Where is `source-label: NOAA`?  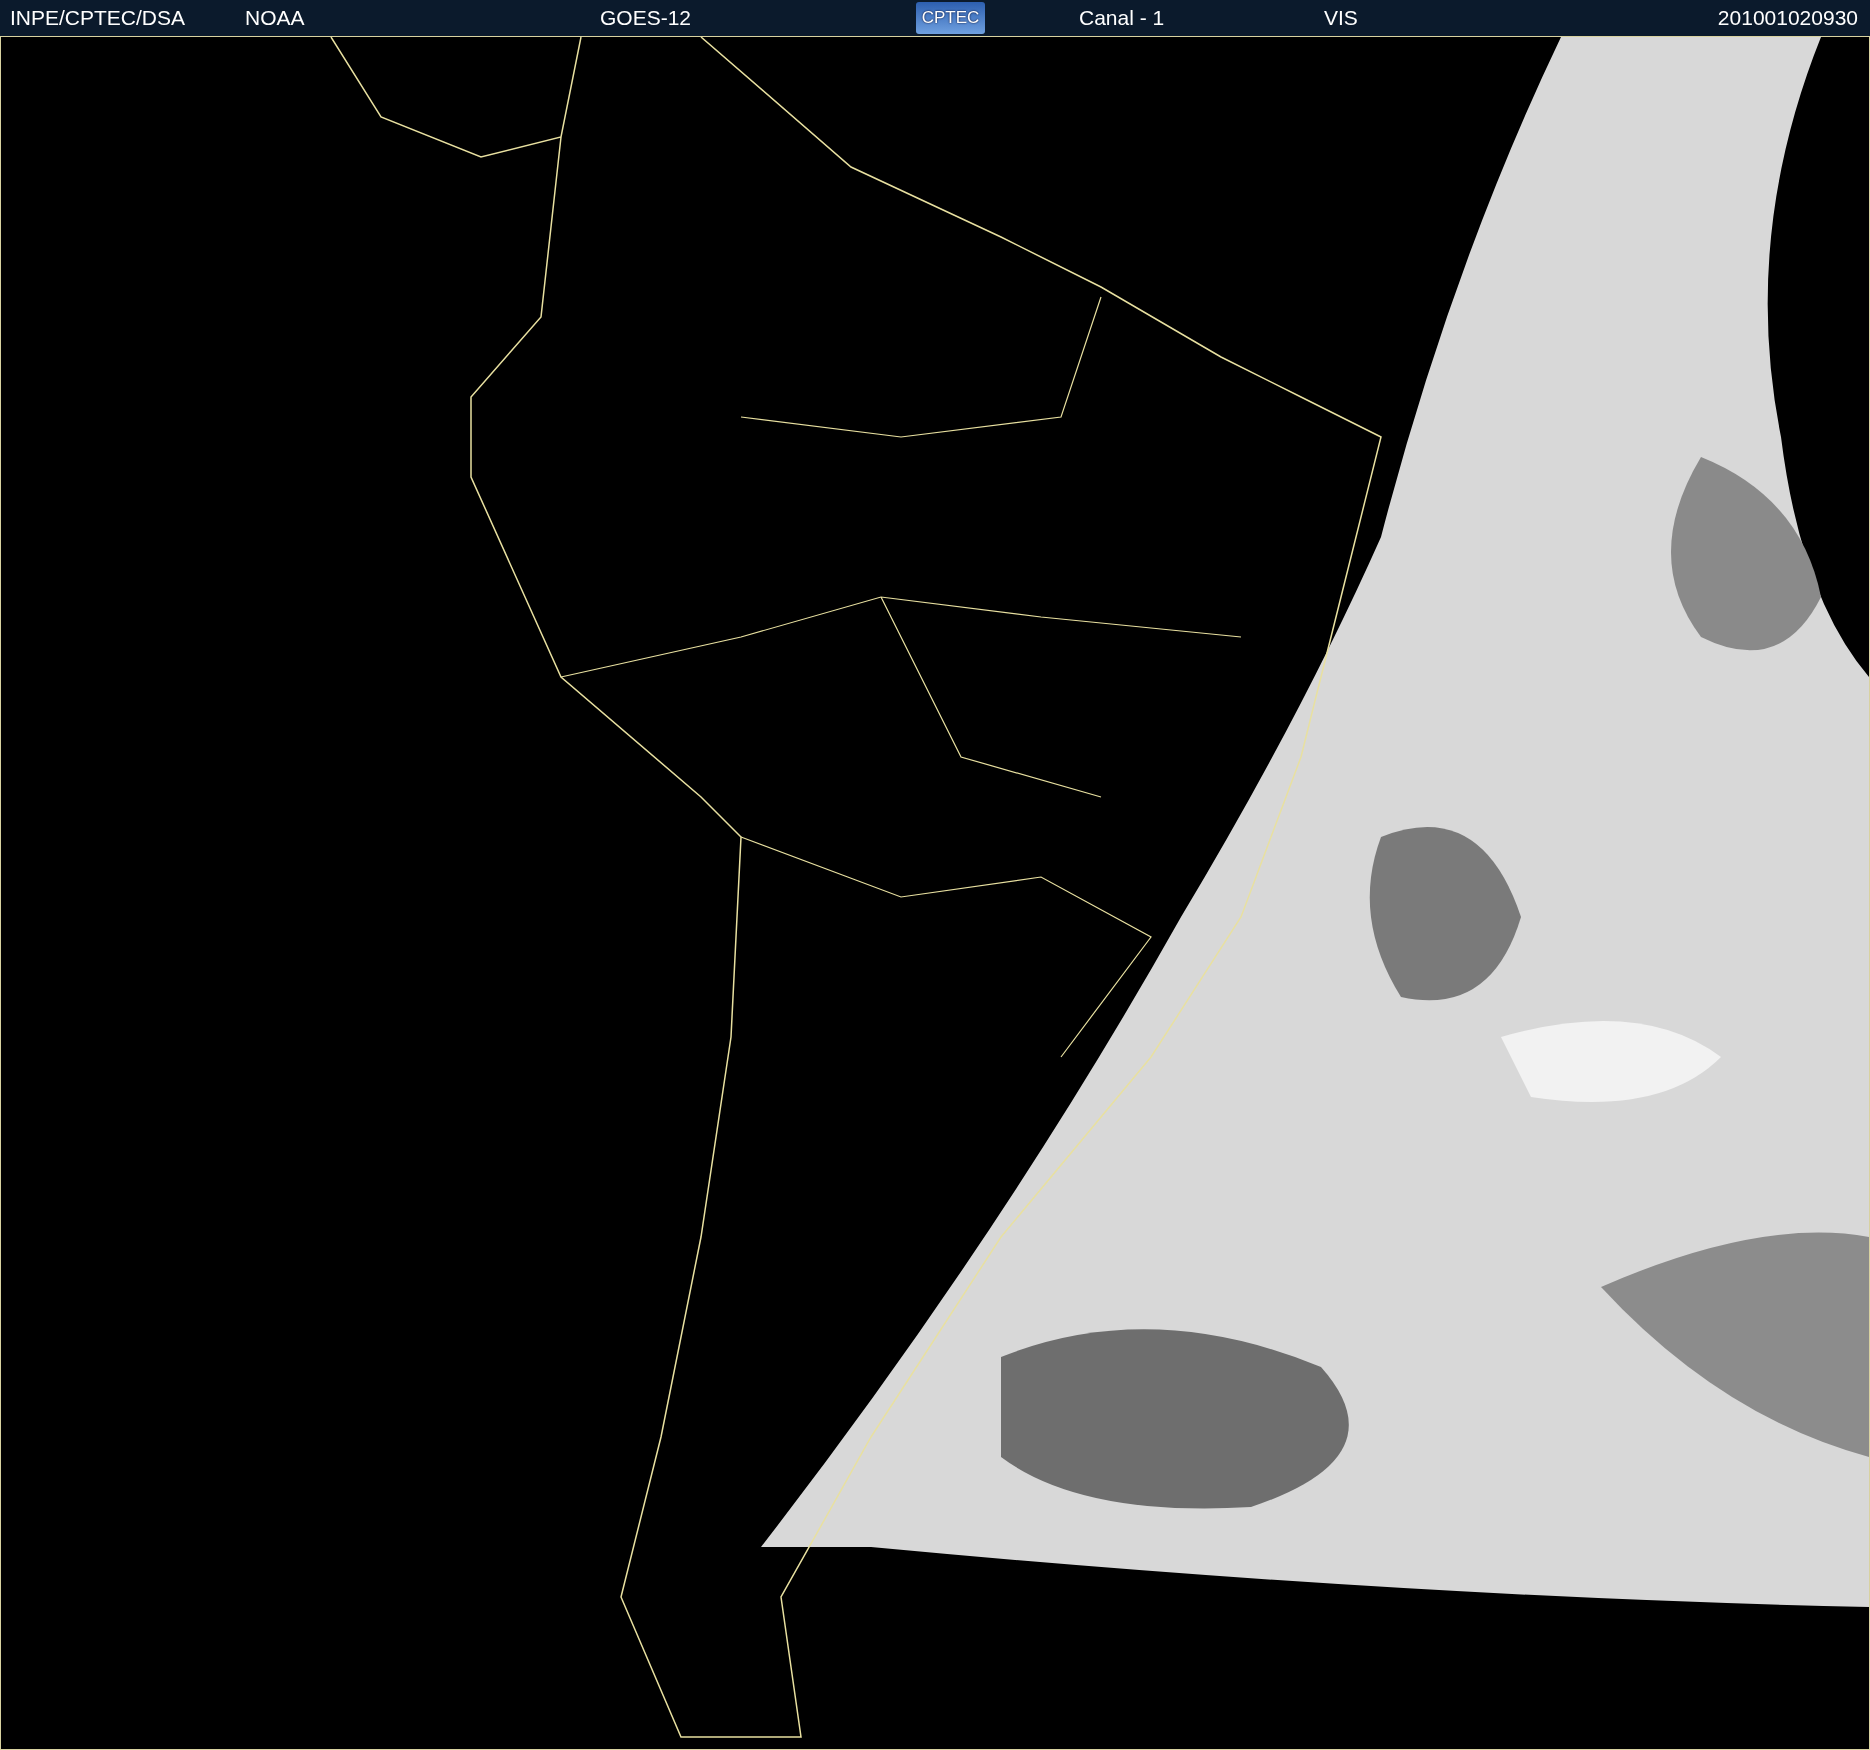
source-label: NOAA is located at coordinates (275, 18).